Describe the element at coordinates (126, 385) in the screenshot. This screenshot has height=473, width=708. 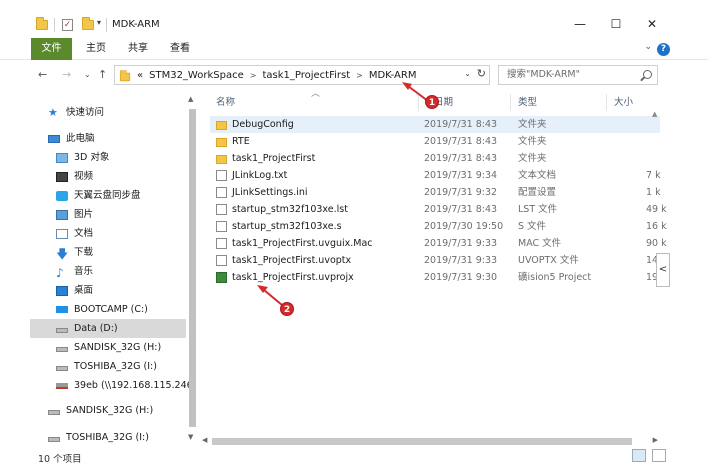
I see `nav-item-network-drive: 39eb (\\192.168.115.246)` at that location.